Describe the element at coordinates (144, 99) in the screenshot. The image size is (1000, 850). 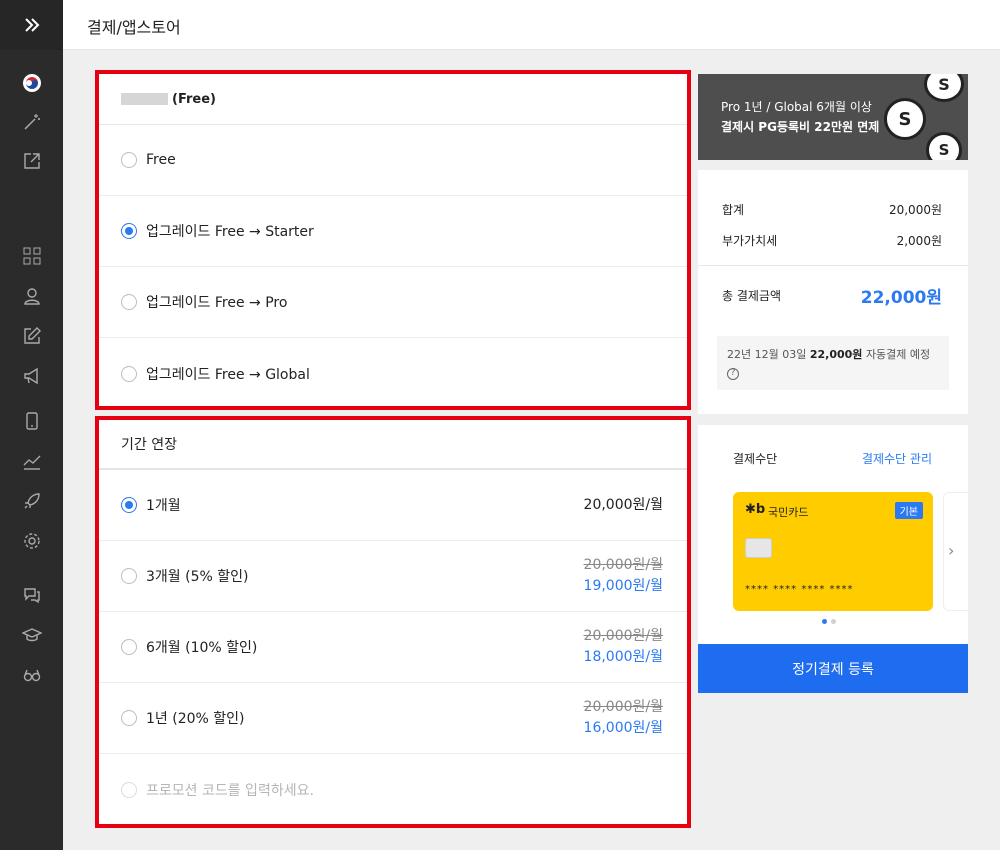
I see `redacted-plan-name` at that location.